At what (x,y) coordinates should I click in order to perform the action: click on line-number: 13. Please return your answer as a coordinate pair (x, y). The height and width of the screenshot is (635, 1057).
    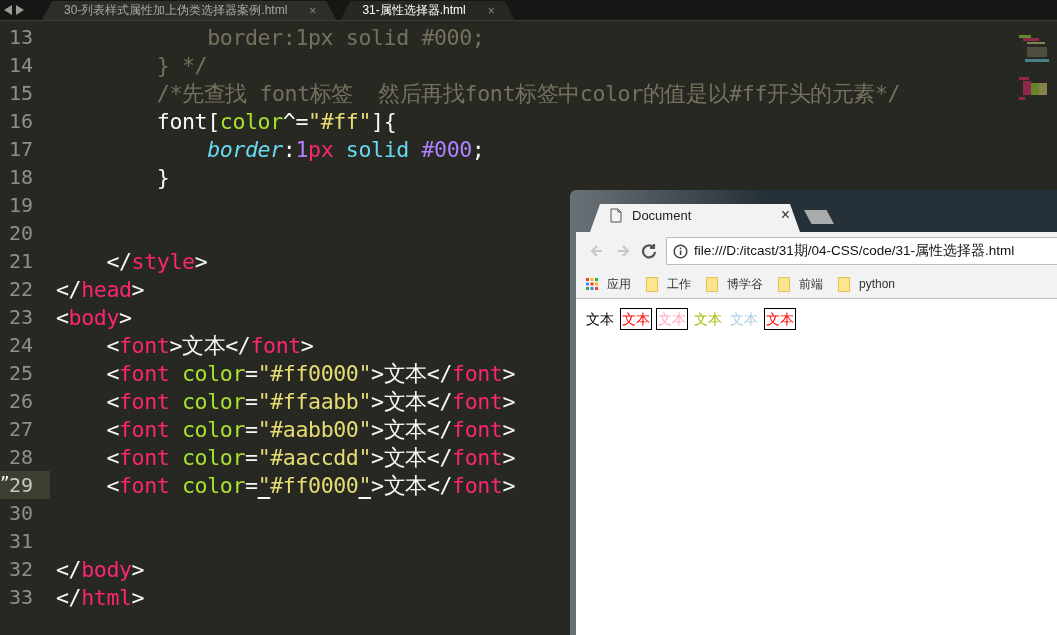
    Looking at the image, I should click on (20, 37).